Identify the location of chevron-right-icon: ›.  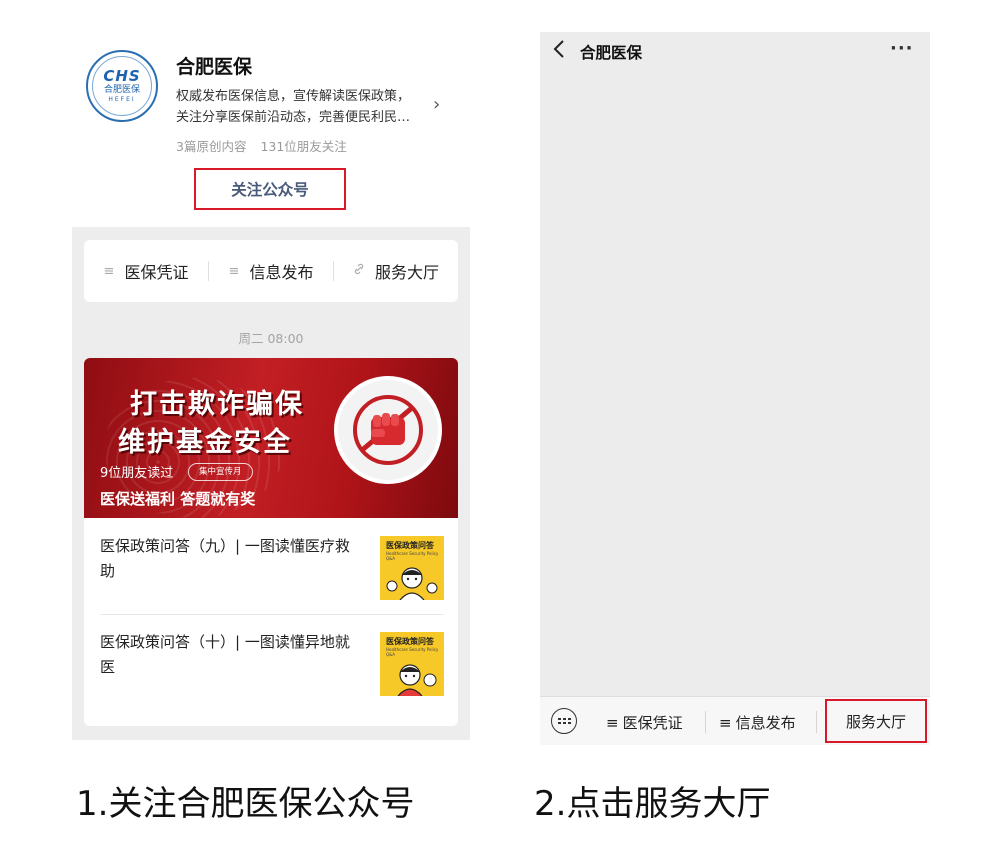
(436, 104).